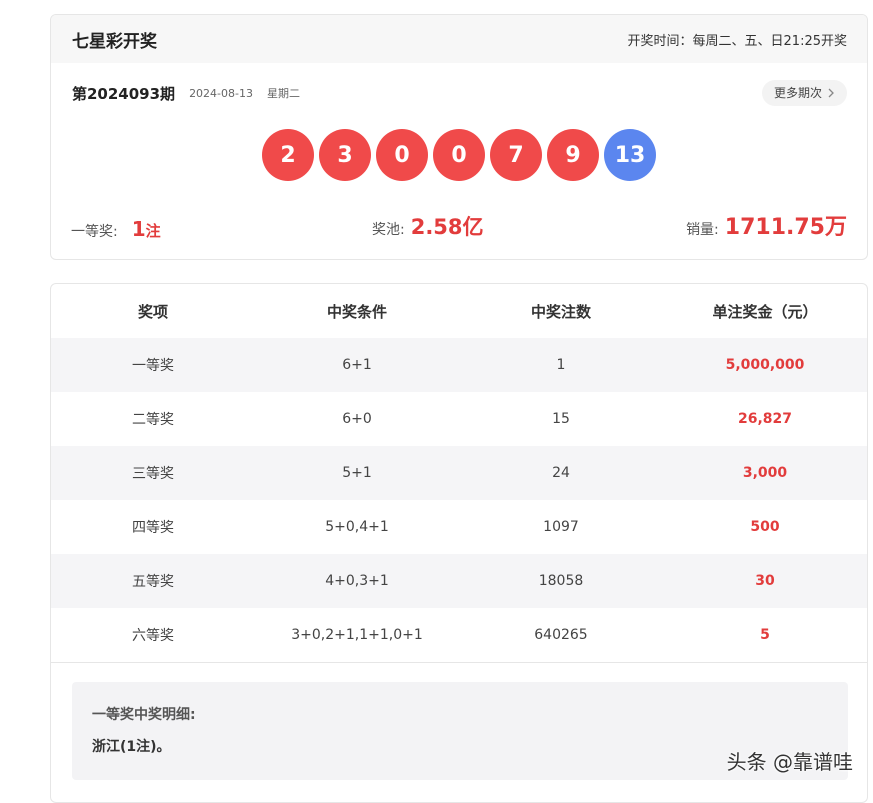 The width and height of the screenshot is (873, 803). Describe the element at coordinates (459, 311) in the screenshot. I see `table-header: 奖项 中奖条件 中奖注数 单注奖金（元）` at that location.